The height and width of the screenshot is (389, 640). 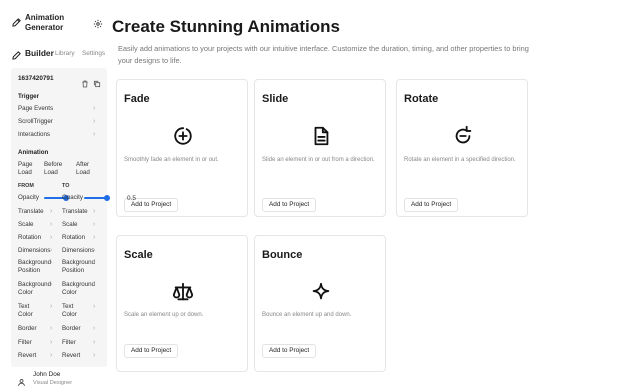 What do you see at coordinates (36, 78) in the screenshot?
I see `animation-id: 1637420791` at bounding box center [36, 78].